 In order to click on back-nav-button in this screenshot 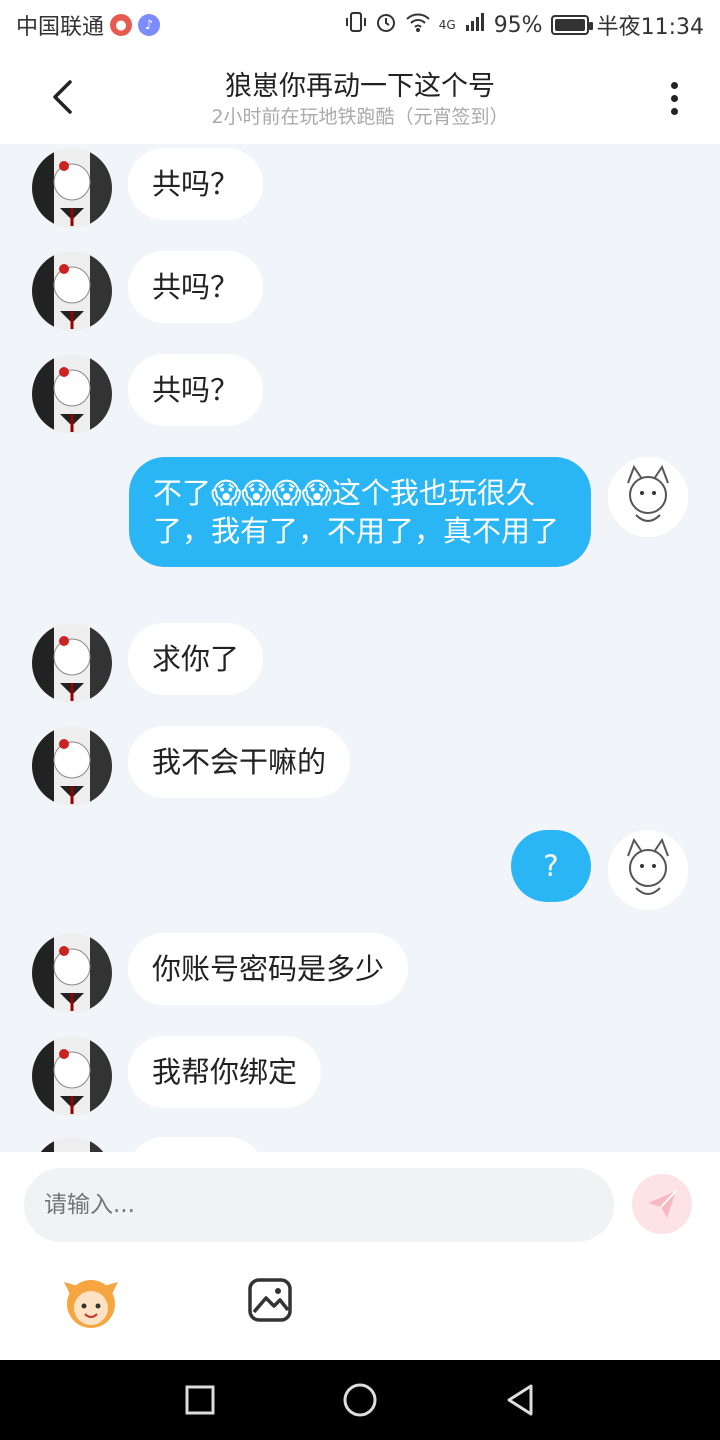, I will do `click(520, 1400)`.